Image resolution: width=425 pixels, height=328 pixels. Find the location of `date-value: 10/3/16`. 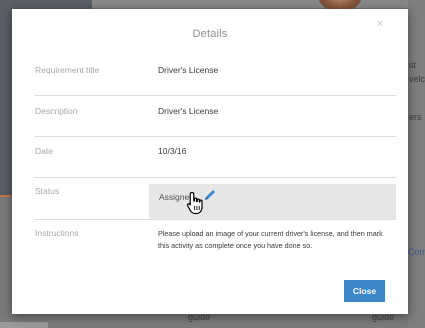

date-value: 10/3/16 is located at coordinates (172, 151).